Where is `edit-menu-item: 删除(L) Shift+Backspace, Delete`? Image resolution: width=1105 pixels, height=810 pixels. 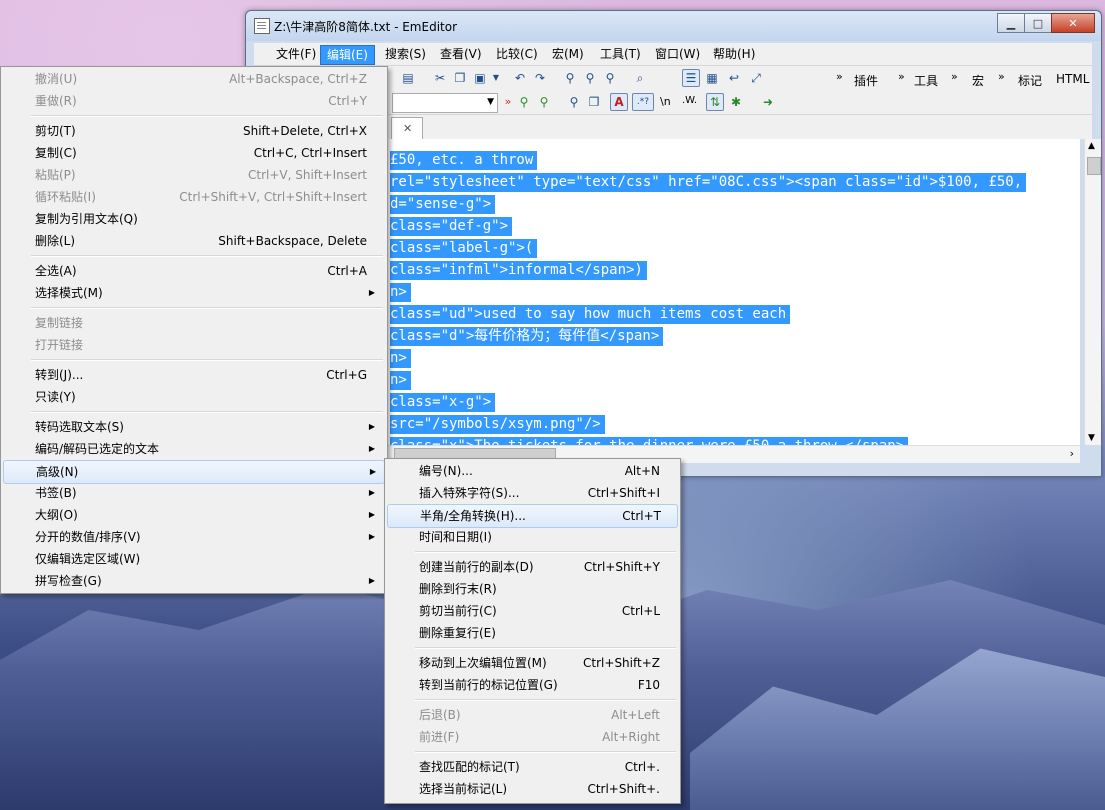
edit-menu-item: 删除(L) Shift+Backspace, Delete is located at coordinates (193, 241).